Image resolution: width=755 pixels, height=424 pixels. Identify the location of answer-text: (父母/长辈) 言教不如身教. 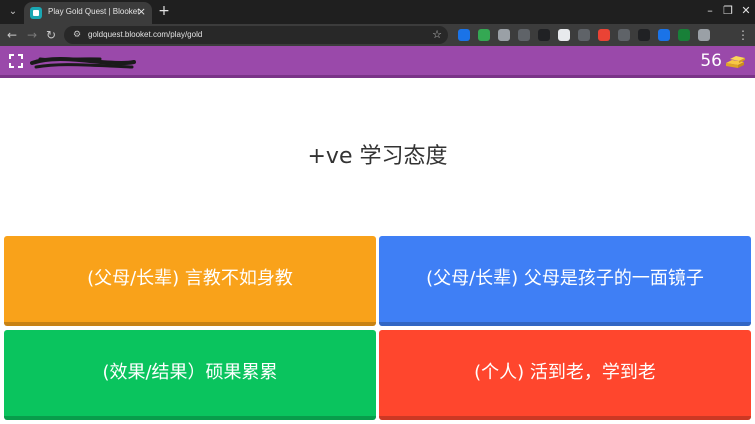
(190, 278).